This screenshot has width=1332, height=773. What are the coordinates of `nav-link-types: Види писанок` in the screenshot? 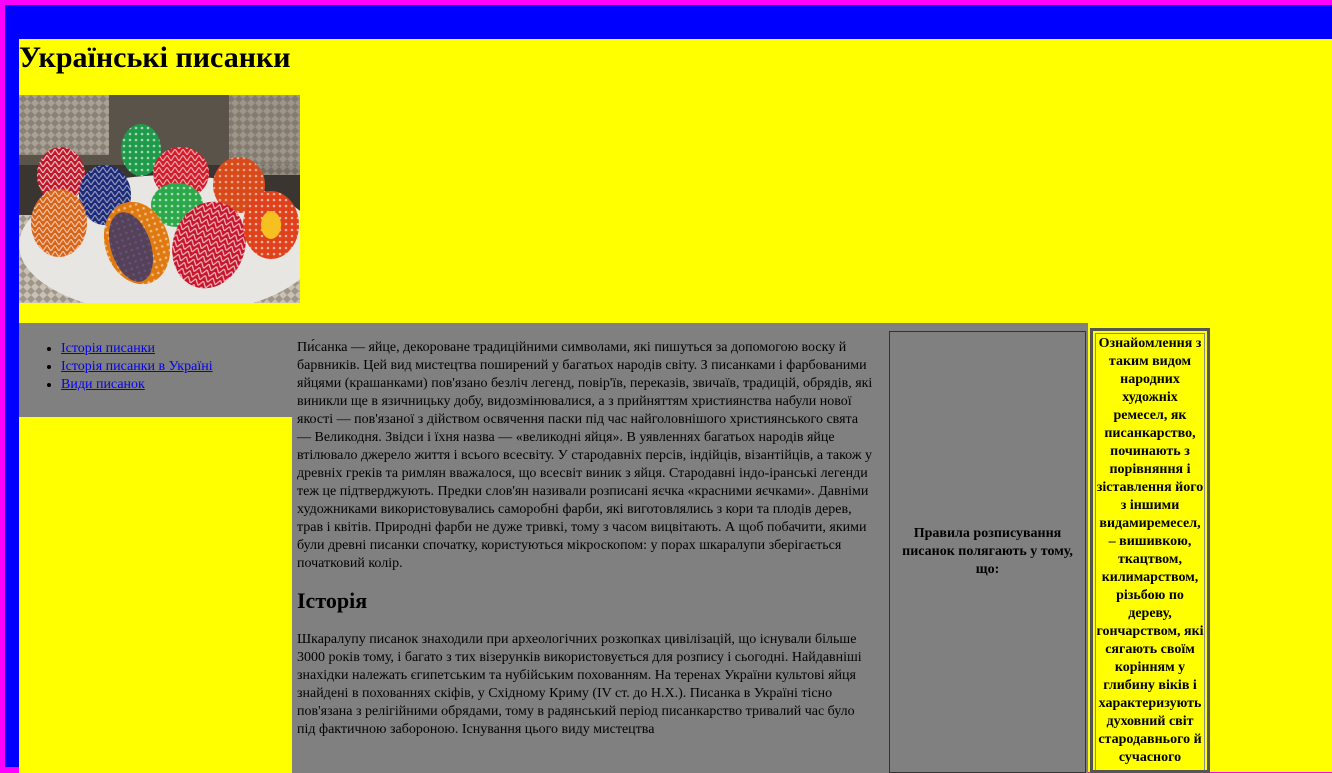 It's located at (103, 384).